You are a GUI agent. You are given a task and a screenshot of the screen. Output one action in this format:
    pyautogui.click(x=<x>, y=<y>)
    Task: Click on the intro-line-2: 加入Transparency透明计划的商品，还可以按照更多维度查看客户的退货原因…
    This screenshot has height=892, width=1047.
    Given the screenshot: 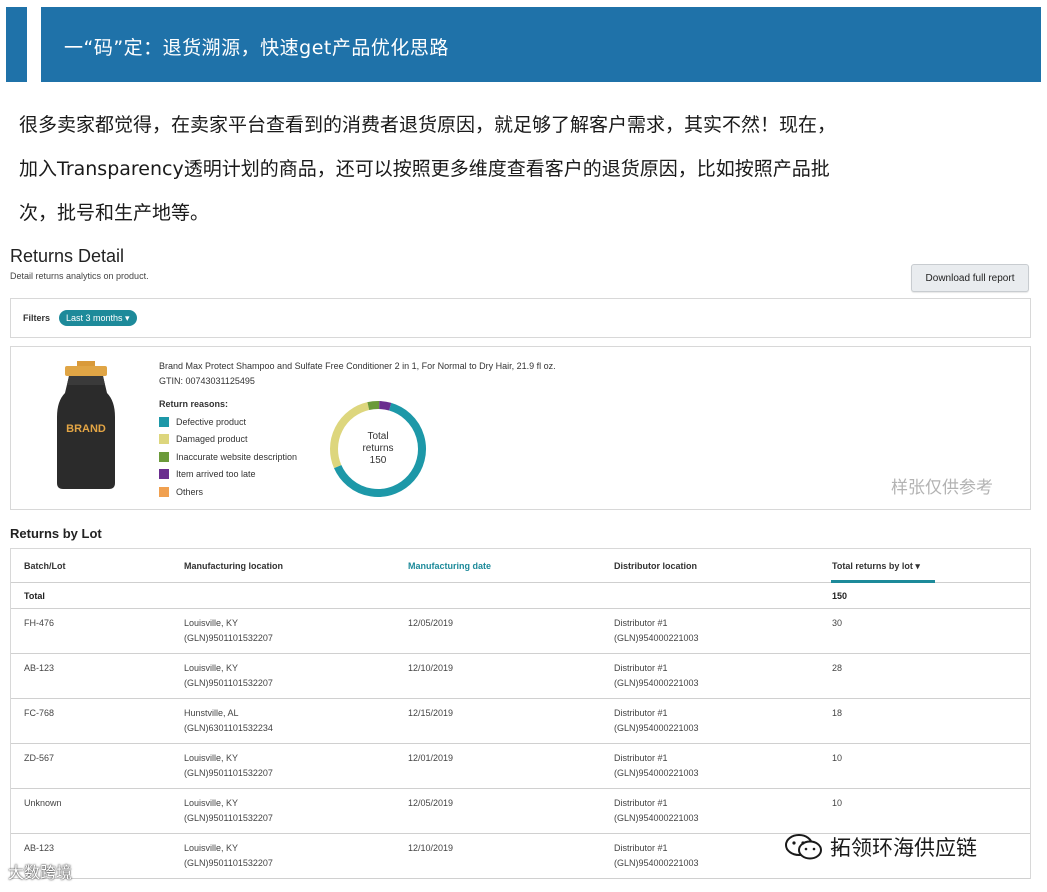 What is the action you would take?
    pyautogui.click(x=424, y=169)
    